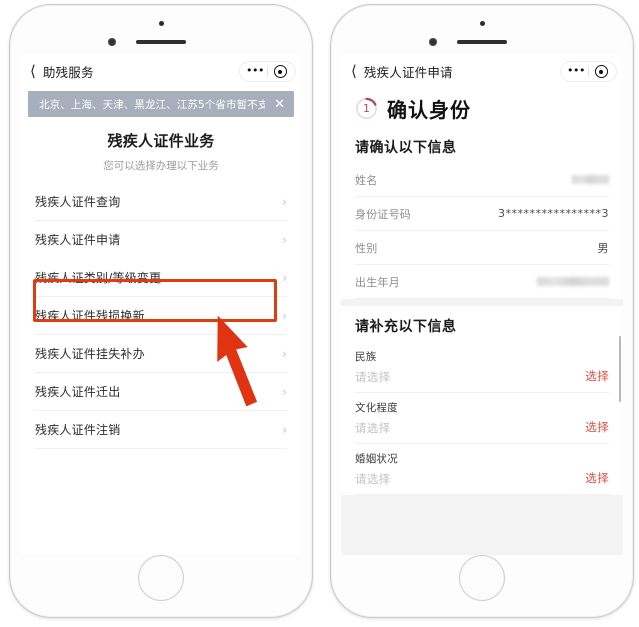 The width and height of the screenshot is (639, 627). Describe the element at coordinates (161, 202) in the screenshot. I see `list-item: 残疾人证件查询 ›` at that location.